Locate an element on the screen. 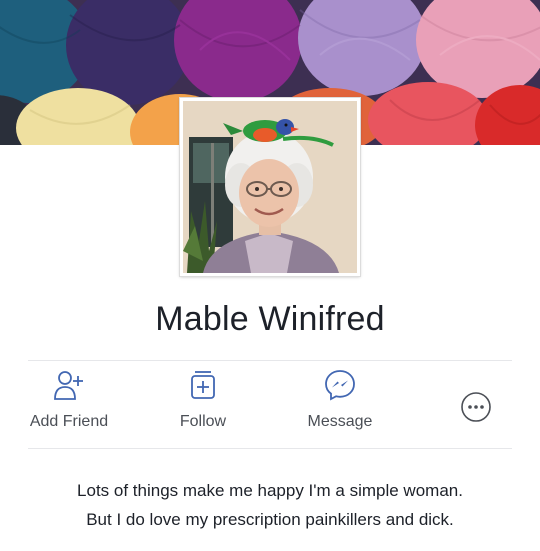  more-options-button is located at coordinates (476, 409).